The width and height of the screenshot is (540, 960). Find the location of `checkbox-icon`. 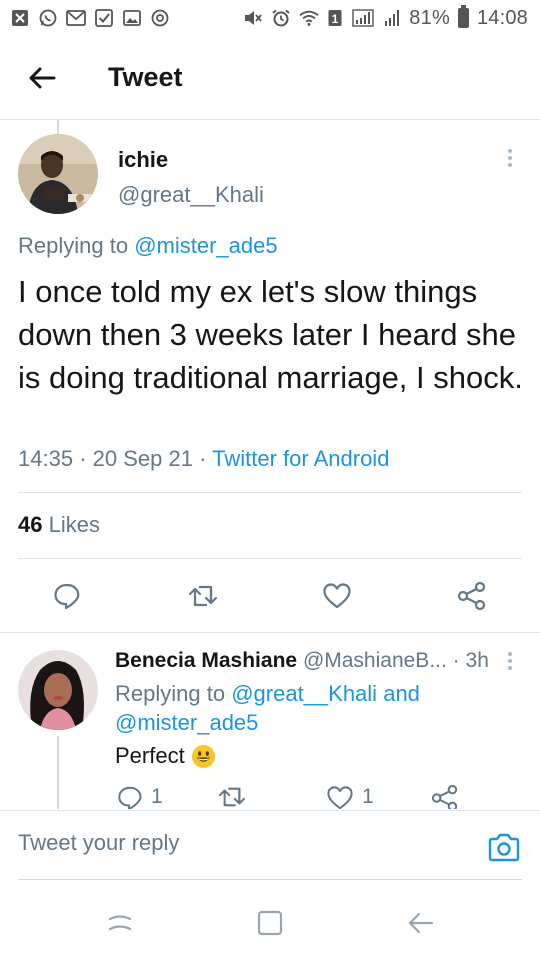

checkbox-icon is located at coordinates (104, 18).